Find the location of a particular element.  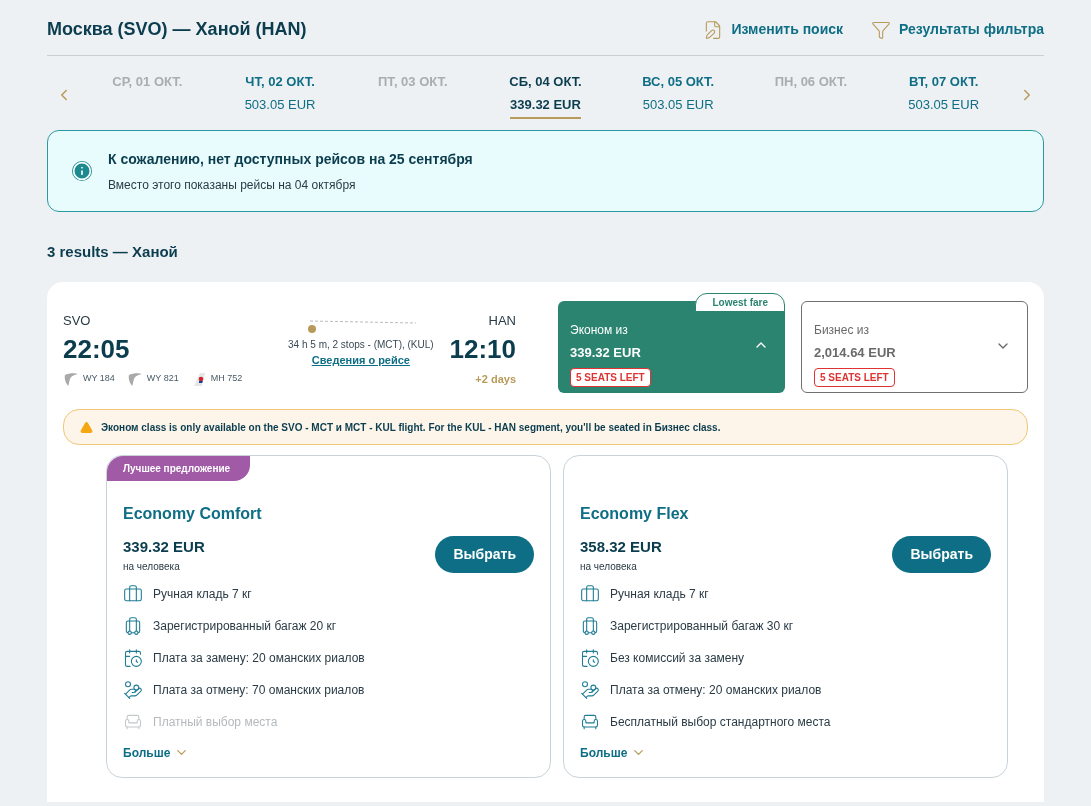

fare-name: Economy Comfort is located at coordinates (193, 514).